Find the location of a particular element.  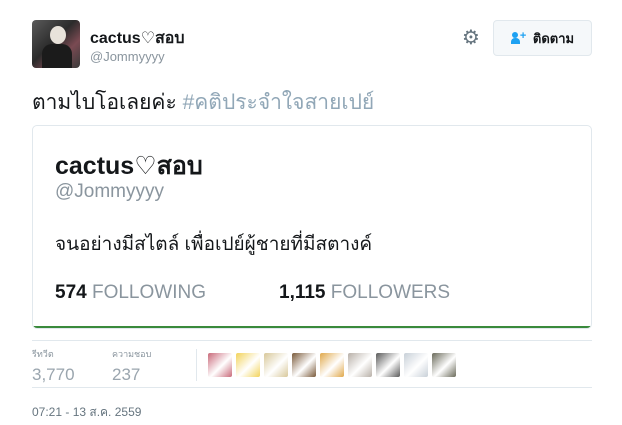

person-add-icon: + is located at coordinates (518, 37).